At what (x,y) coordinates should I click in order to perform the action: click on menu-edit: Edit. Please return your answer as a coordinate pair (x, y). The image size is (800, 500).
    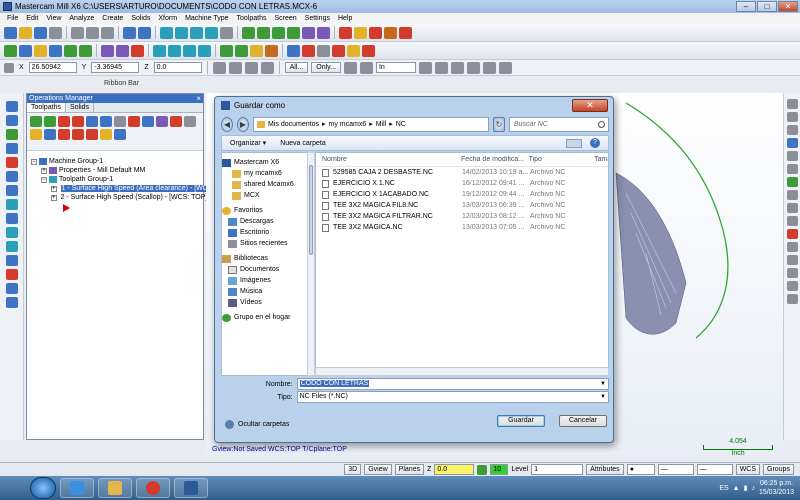
    Looking at the image, I should click on (32, 18).